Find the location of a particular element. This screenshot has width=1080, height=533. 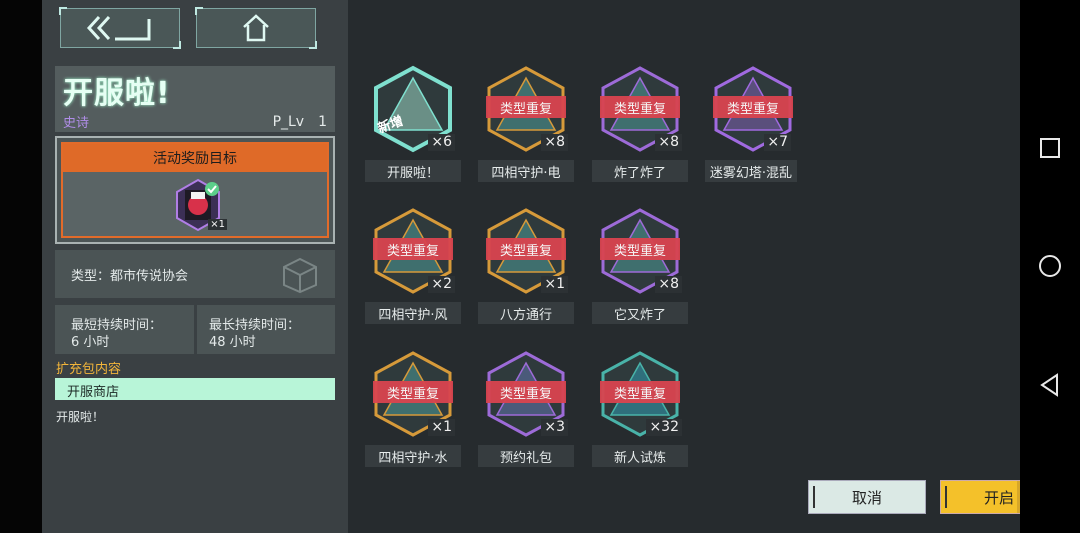

home-icon is located at coordinates (256, 28).